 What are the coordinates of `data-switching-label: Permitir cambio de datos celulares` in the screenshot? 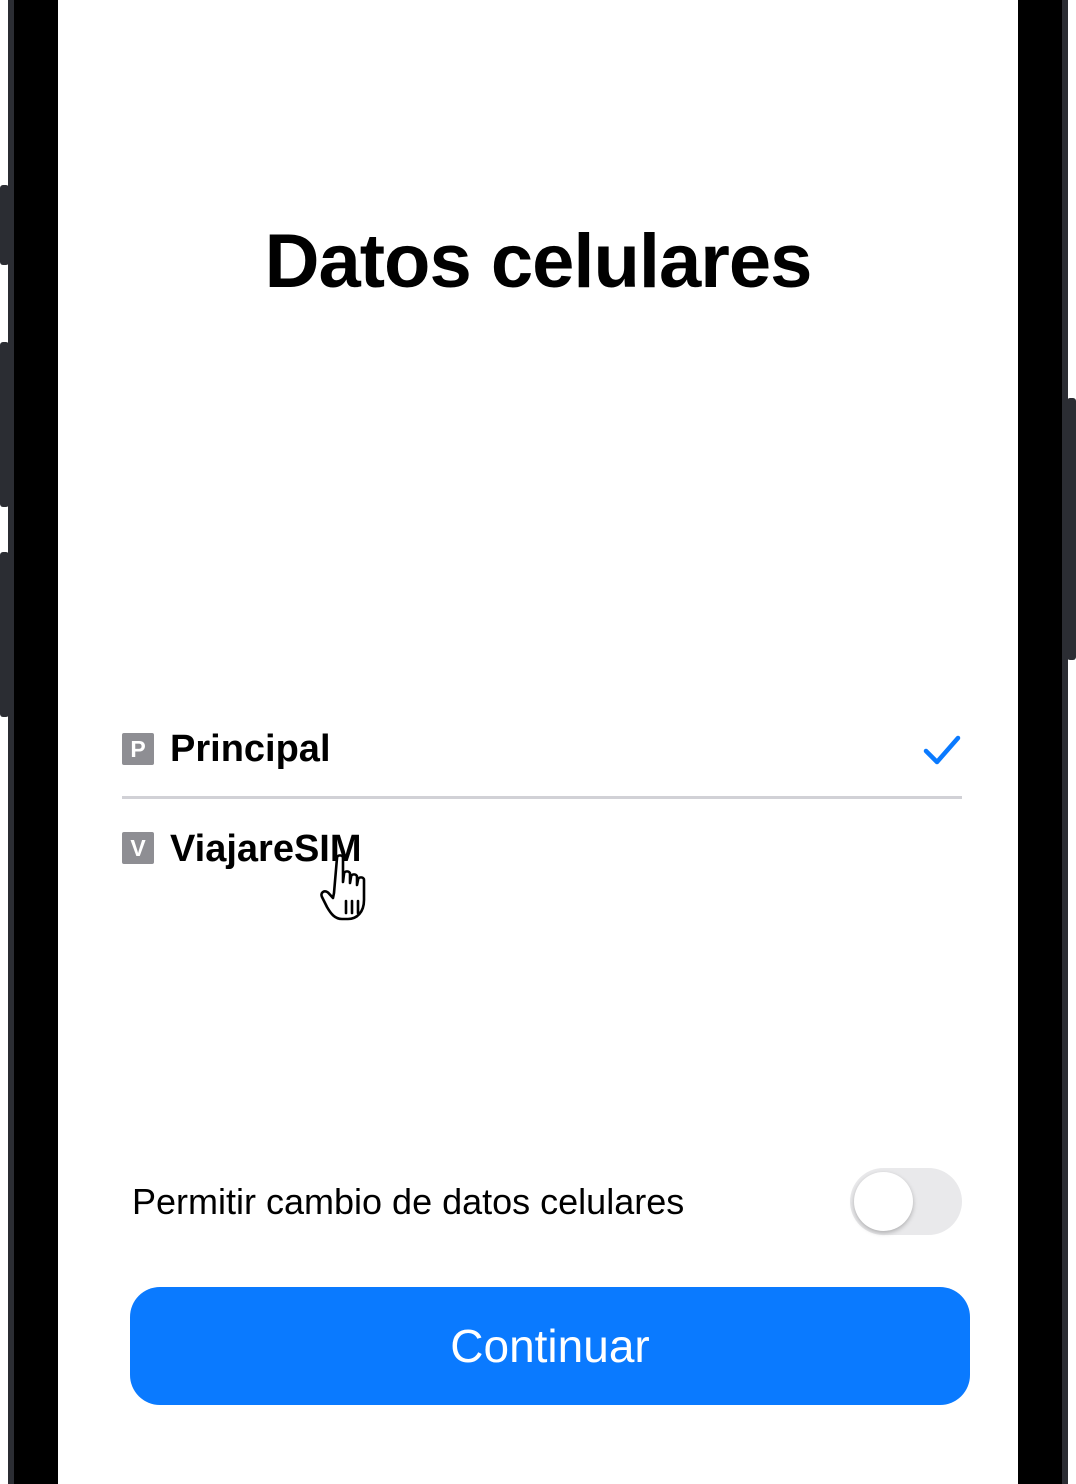 It's located at (408, 1201).